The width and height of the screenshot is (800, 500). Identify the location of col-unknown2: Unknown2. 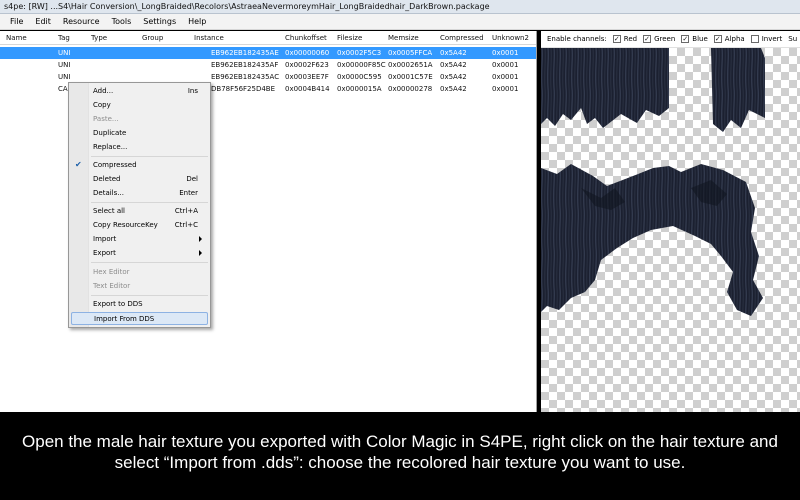
(510, 38).